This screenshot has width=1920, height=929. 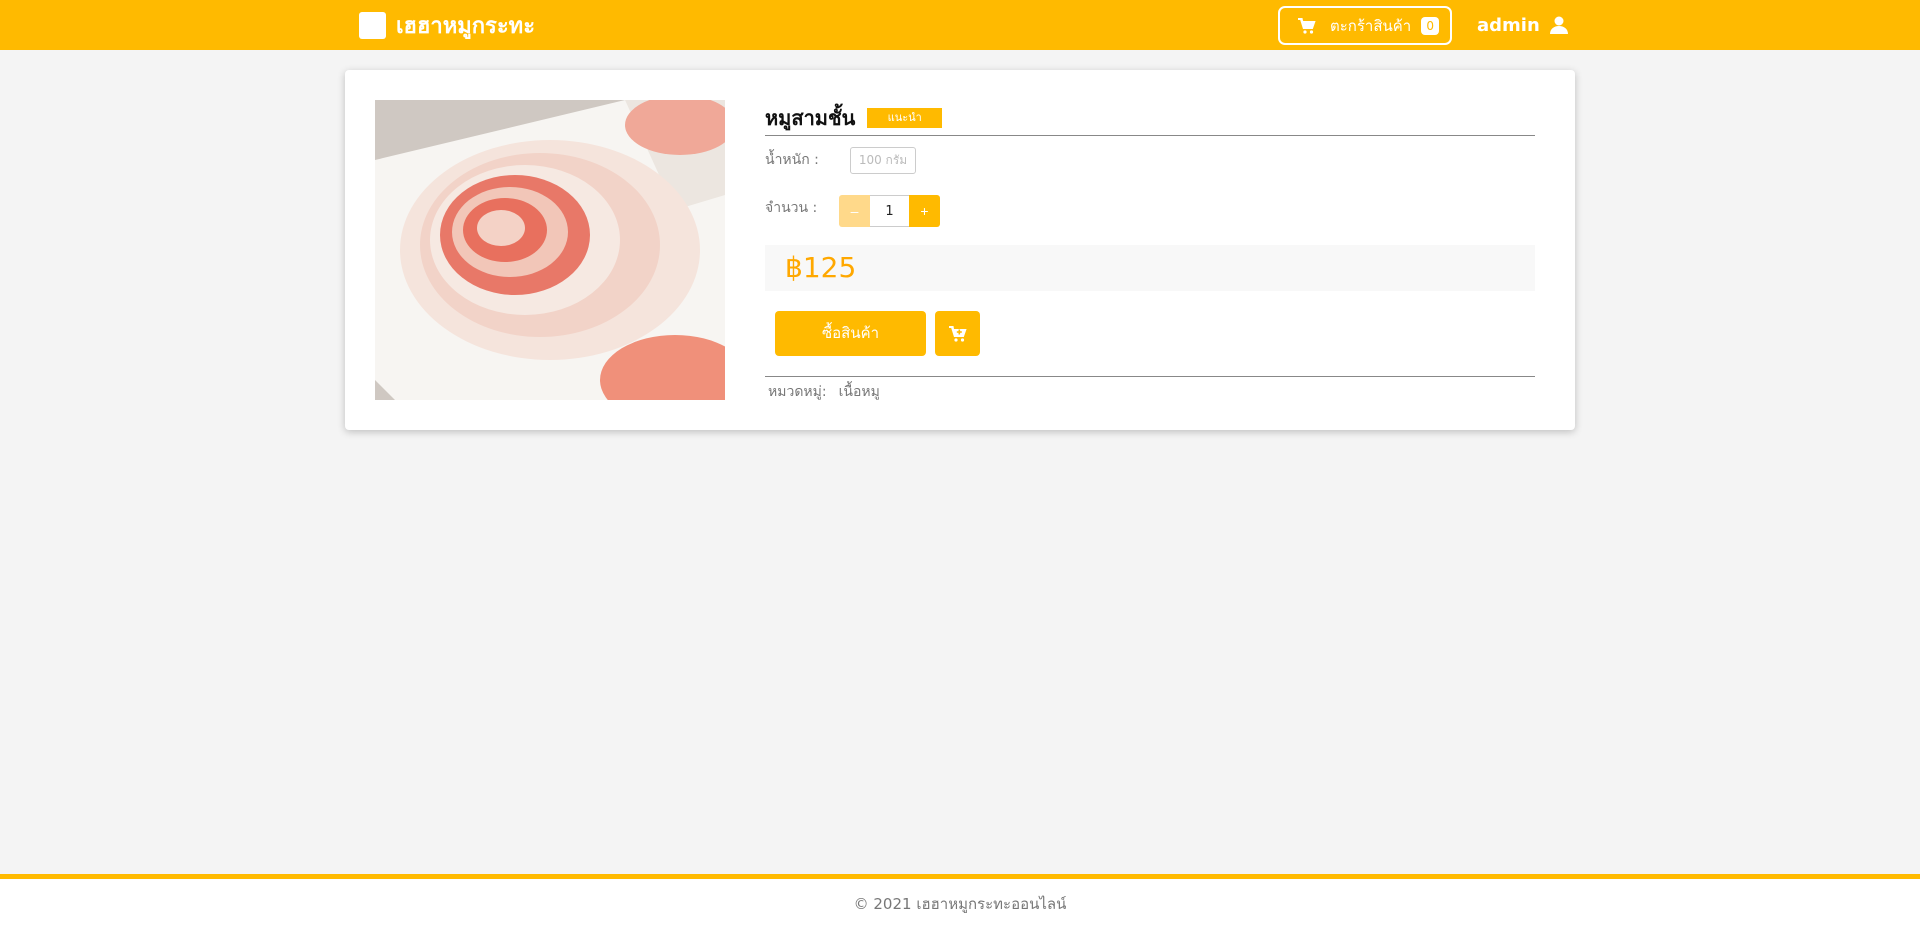 I want to click on brand-logo-icon, so click(x=372, y=25).